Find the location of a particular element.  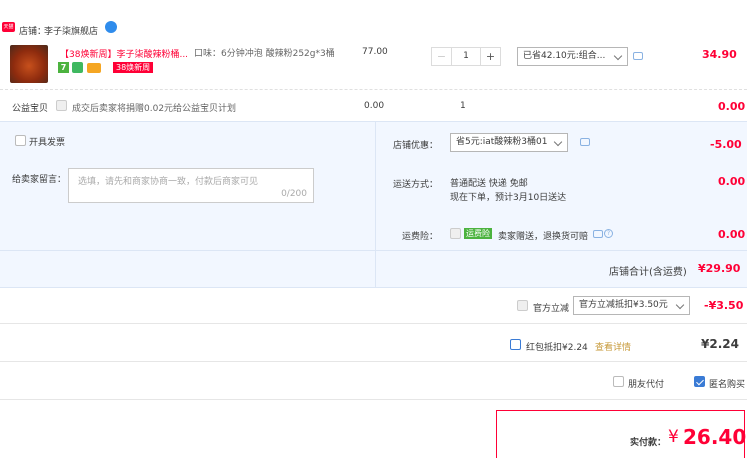

invoice-checkbox is located at coordinates (20, 140).